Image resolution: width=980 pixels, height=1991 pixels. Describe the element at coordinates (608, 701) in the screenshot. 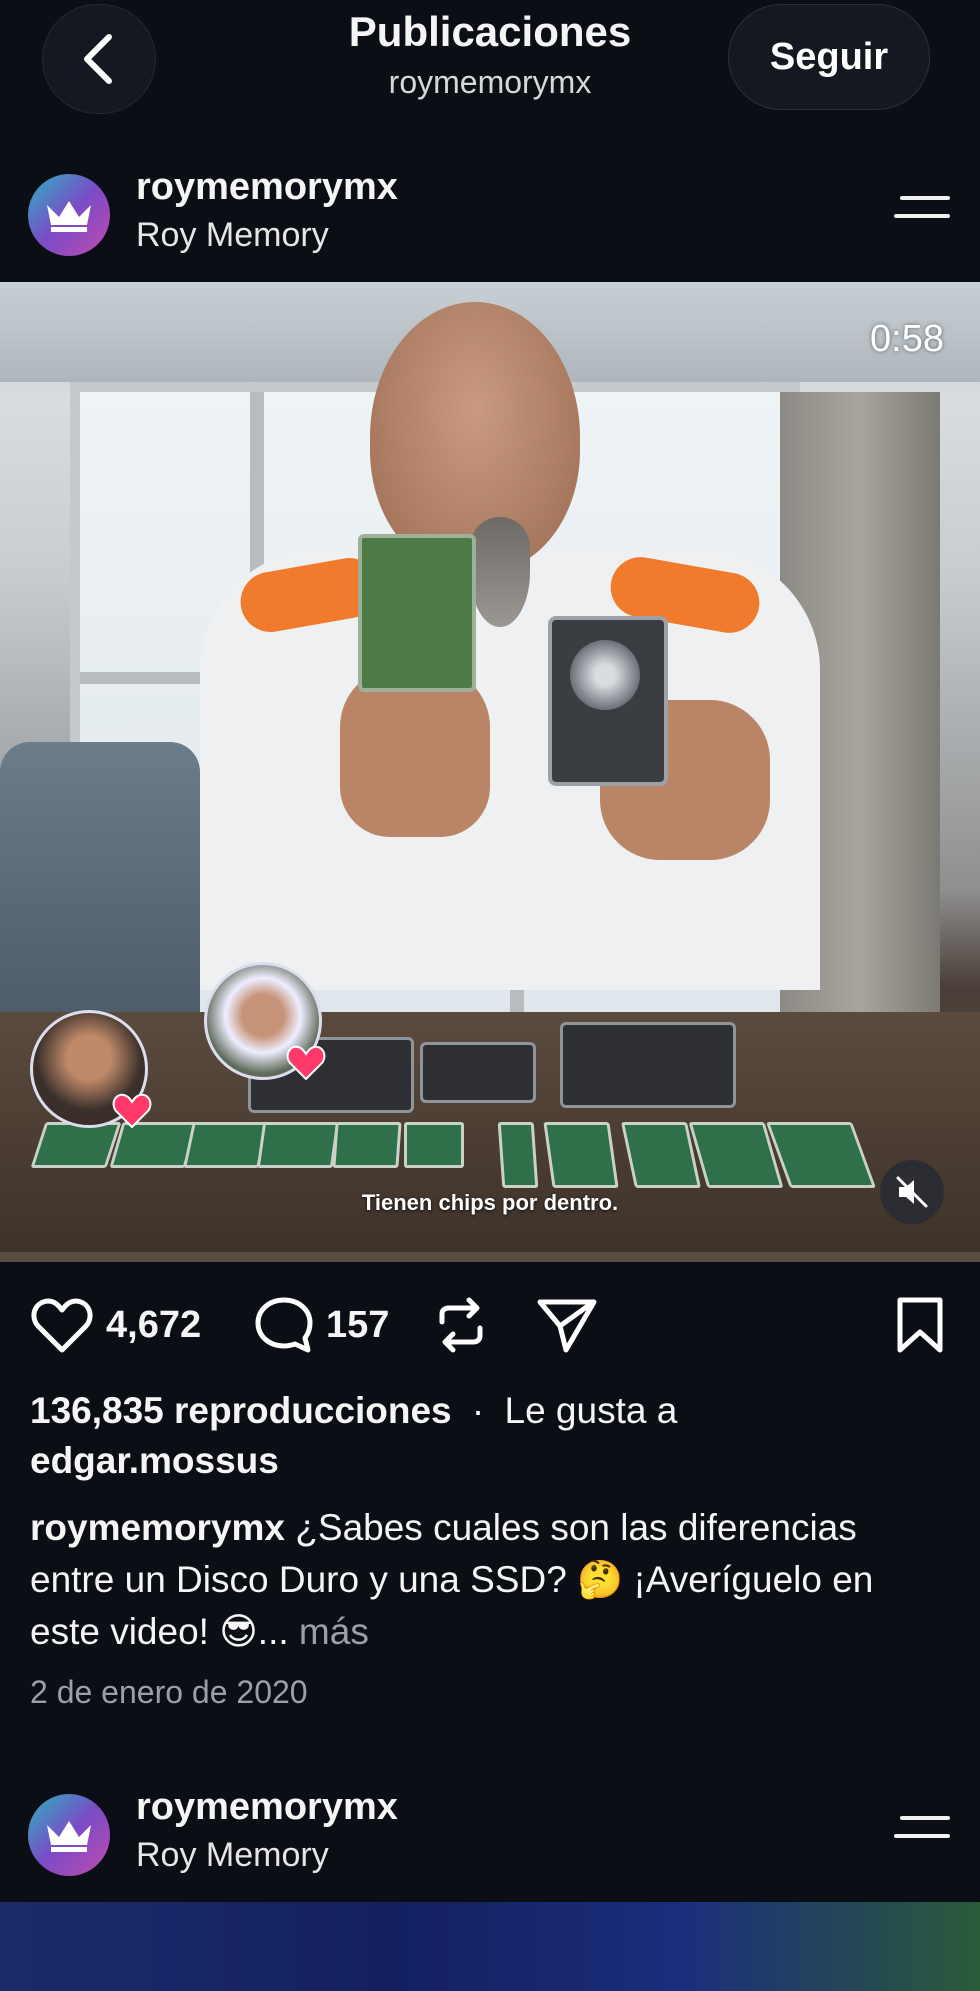

I see `hard-disk` at that location.